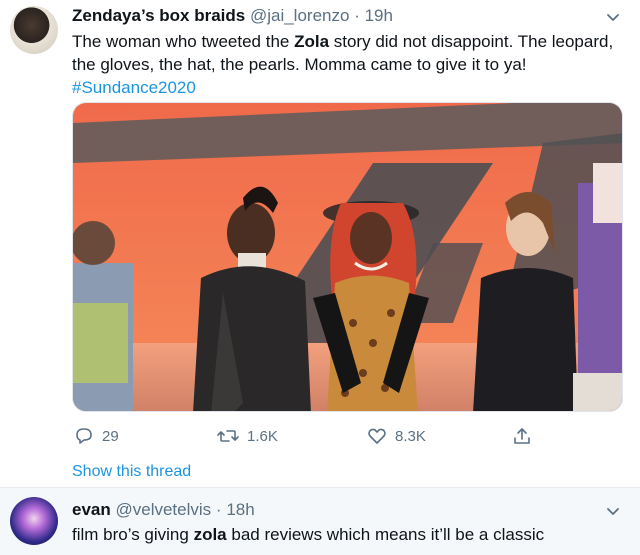 This screenshot has height=555, width=640. I want to click on share-icon, so click(522, 436).